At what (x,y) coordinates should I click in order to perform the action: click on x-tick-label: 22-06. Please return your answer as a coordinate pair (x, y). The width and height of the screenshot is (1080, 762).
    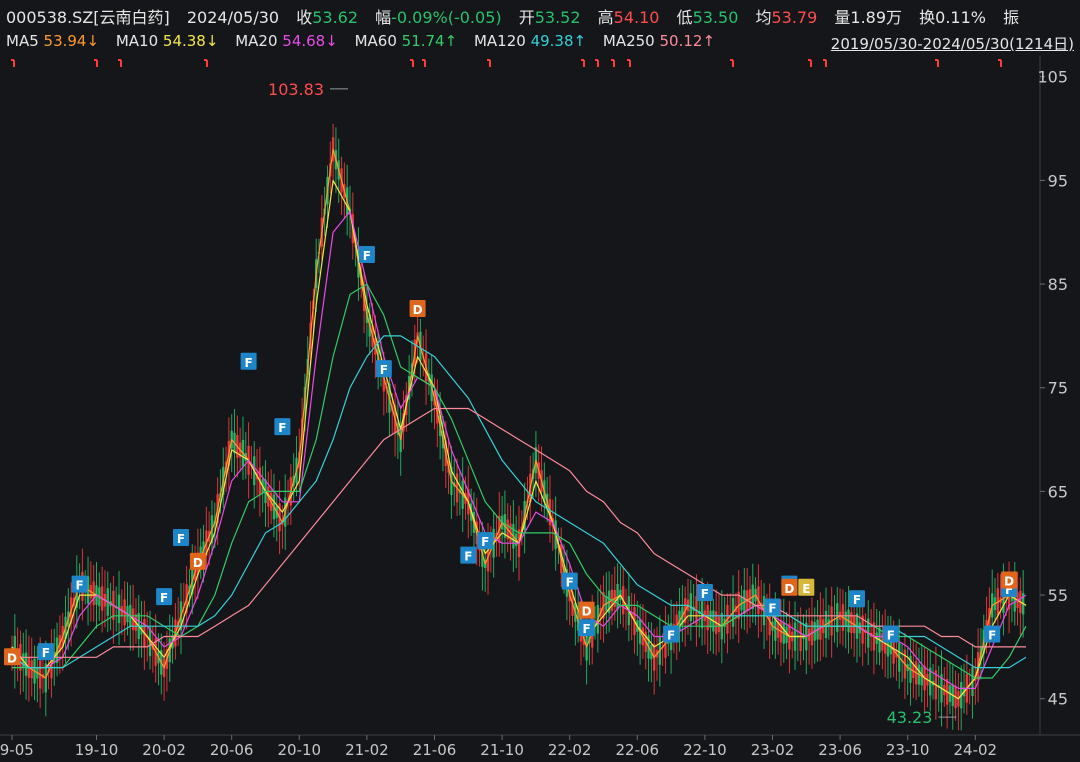
    Looking at the image, I should click on (638, 750).